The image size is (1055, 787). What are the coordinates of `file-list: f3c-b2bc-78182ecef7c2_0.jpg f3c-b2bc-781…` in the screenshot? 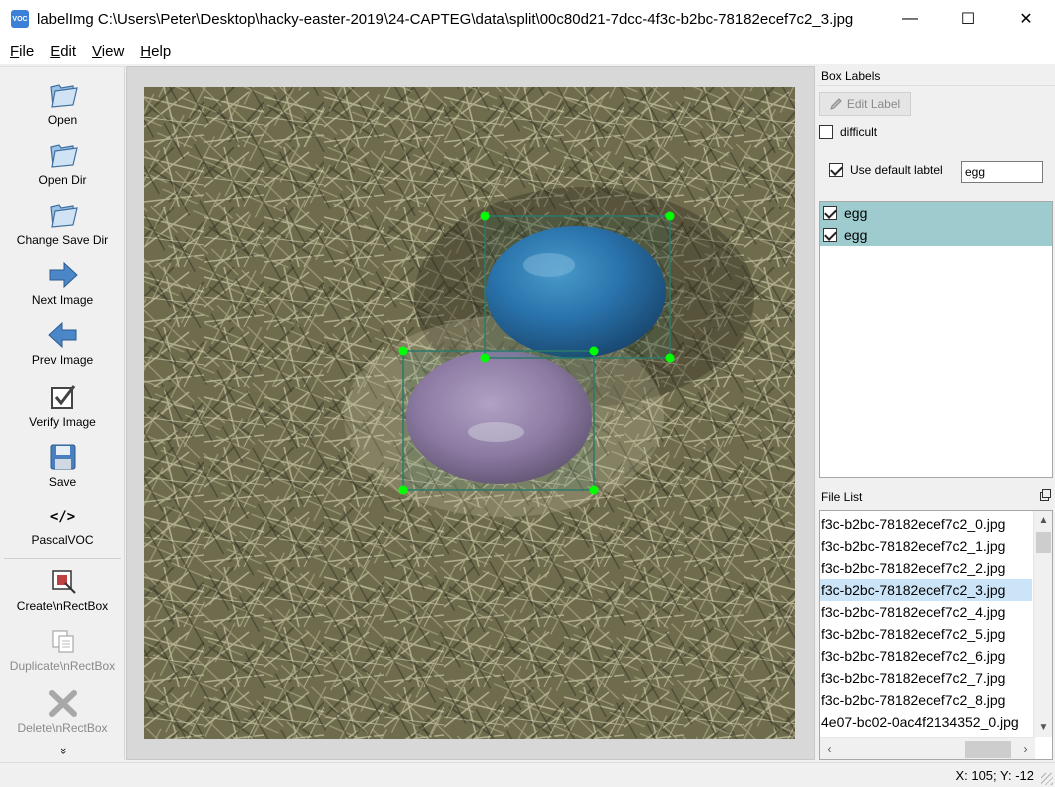 It's located at (936, 635).